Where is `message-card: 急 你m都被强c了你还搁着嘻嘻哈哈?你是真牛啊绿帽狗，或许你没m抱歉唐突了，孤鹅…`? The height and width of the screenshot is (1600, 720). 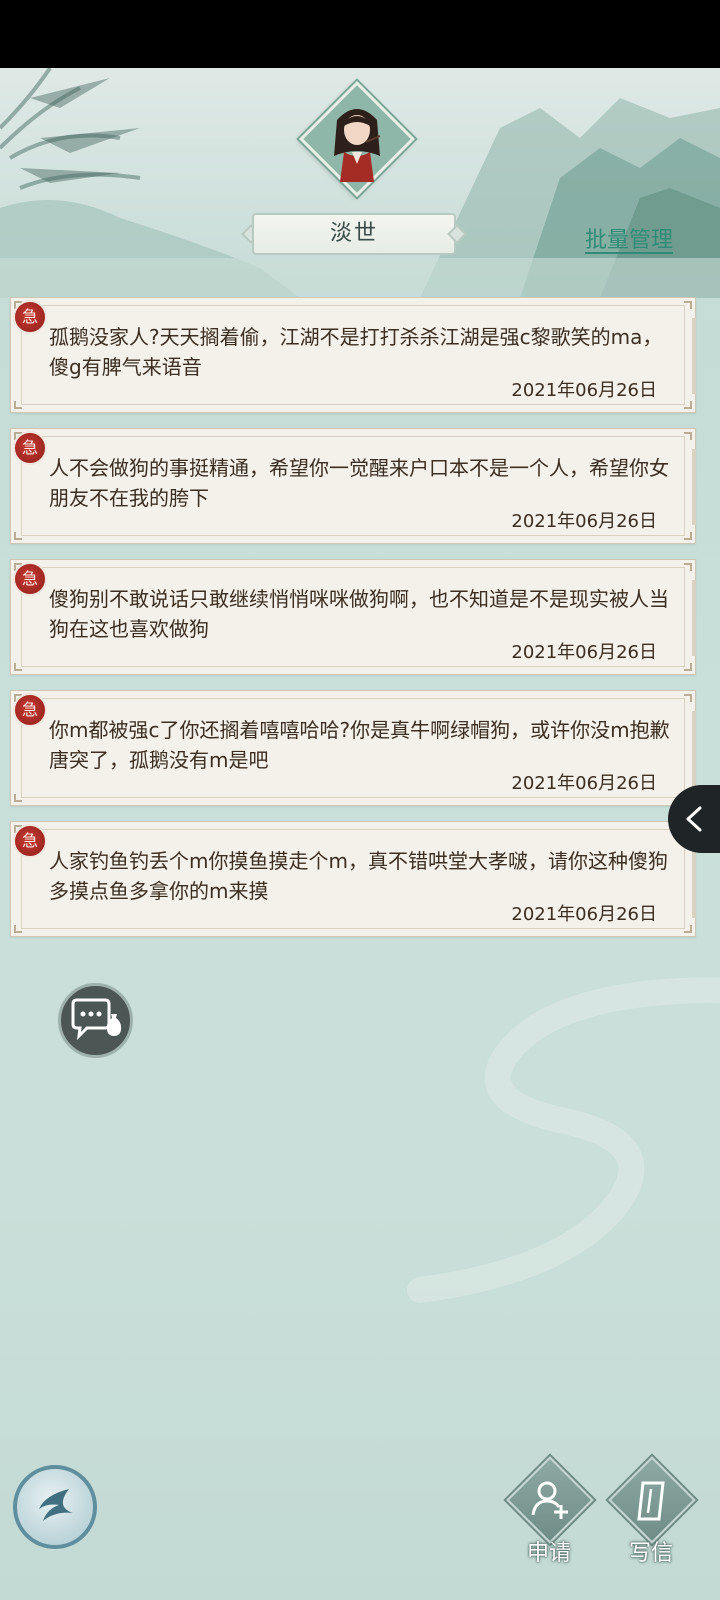
message-card: 急 你m都被强c了你还搁着嘻嘻哈哈?你是真牛啊绿帽狗，或许你没m抱歉唐突了，孤鹅… is located at coordinates (353, 748).